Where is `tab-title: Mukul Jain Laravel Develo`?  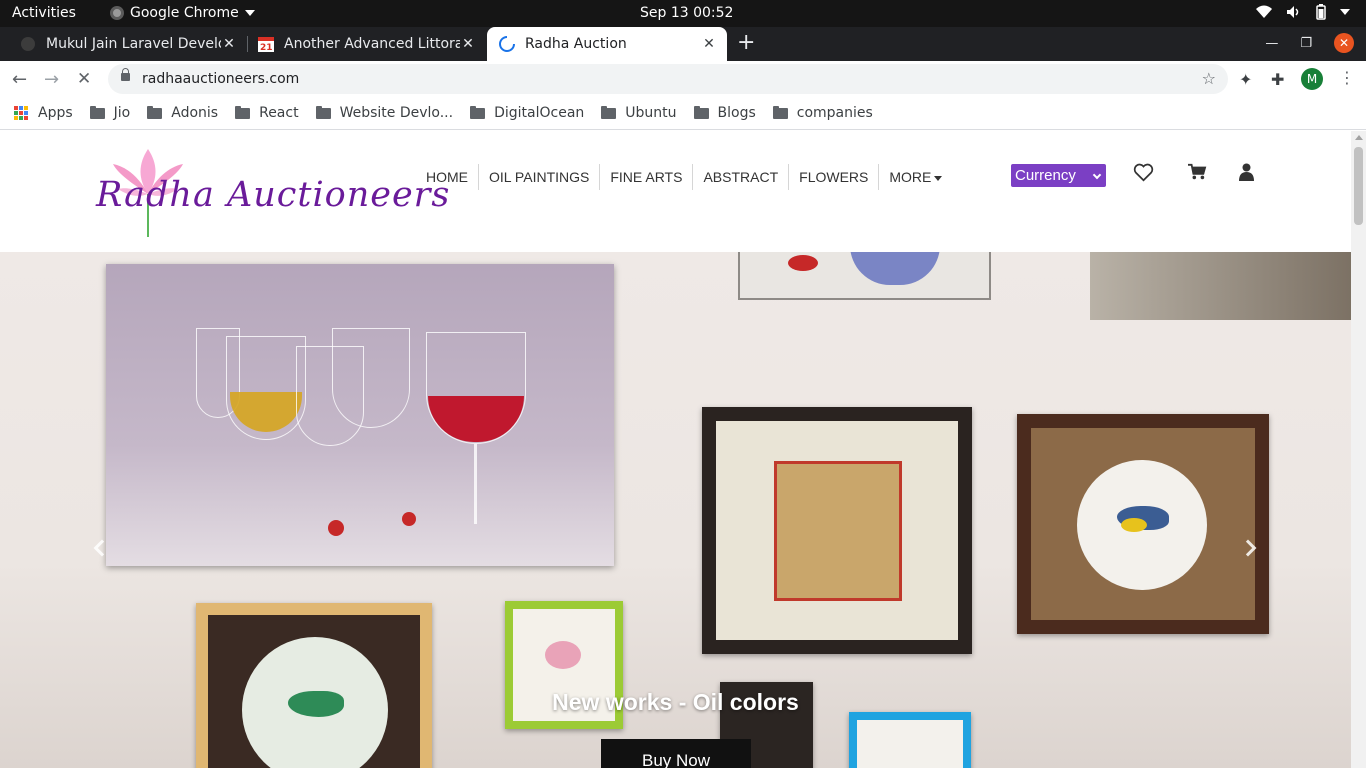 tab-title: Mukul Jain Laravel Develo is located at coordinates (133, 44).